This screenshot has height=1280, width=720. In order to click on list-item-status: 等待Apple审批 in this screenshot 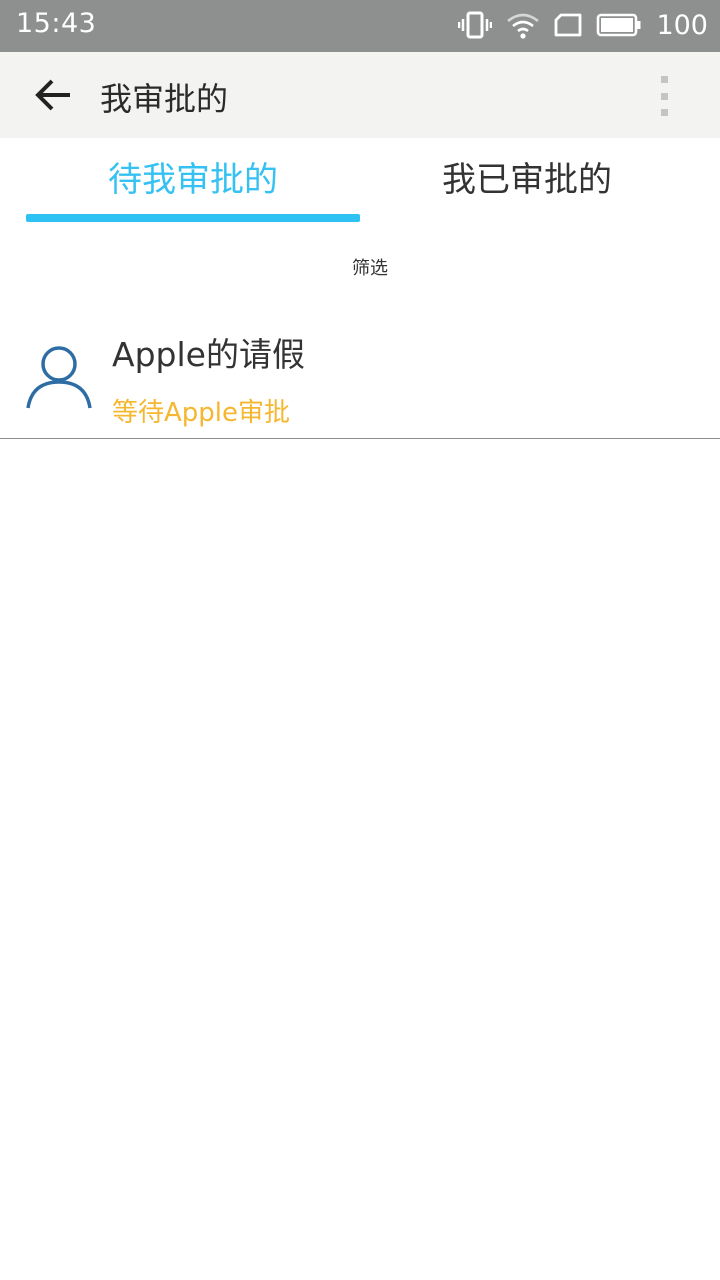, I will do `click(201, 413)`.